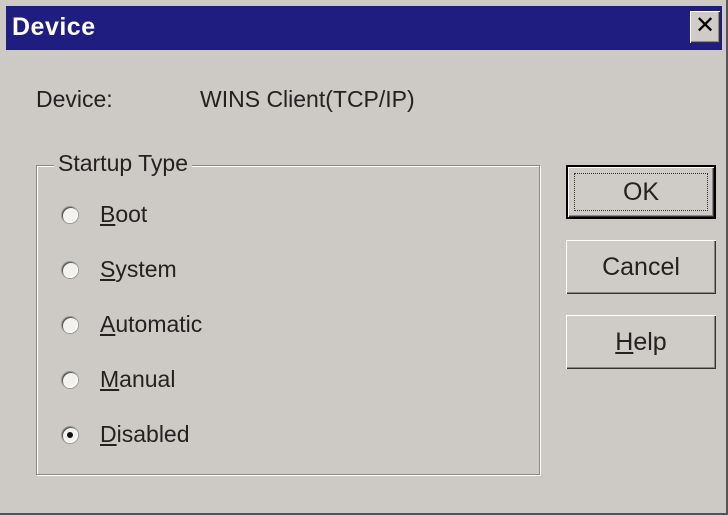 The height and width of the screenshot is (515, 728). Describe the element at coordinates (138, 269) in the screenshot. I see `radio-label-system: System` at that location.